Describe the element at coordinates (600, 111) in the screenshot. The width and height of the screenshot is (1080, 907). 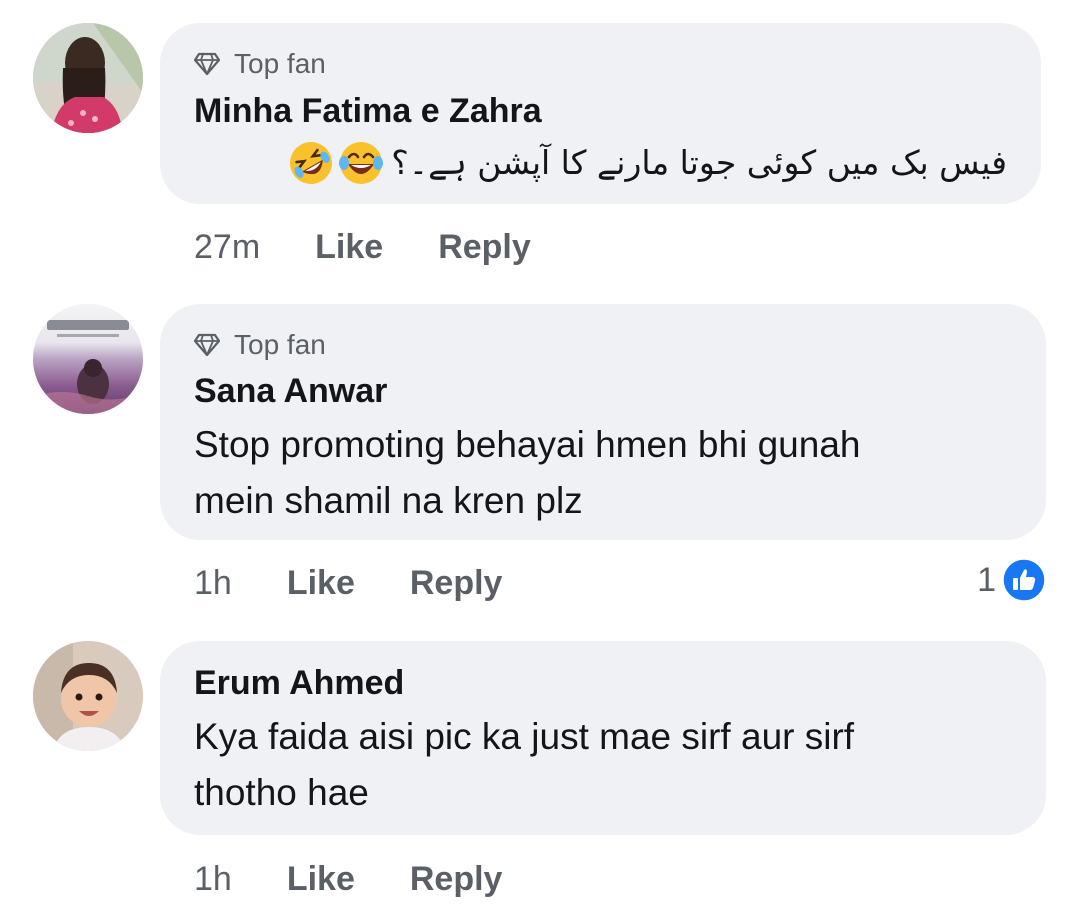
I see `commenter-name: Minha Fatima e Zahra` at that location.